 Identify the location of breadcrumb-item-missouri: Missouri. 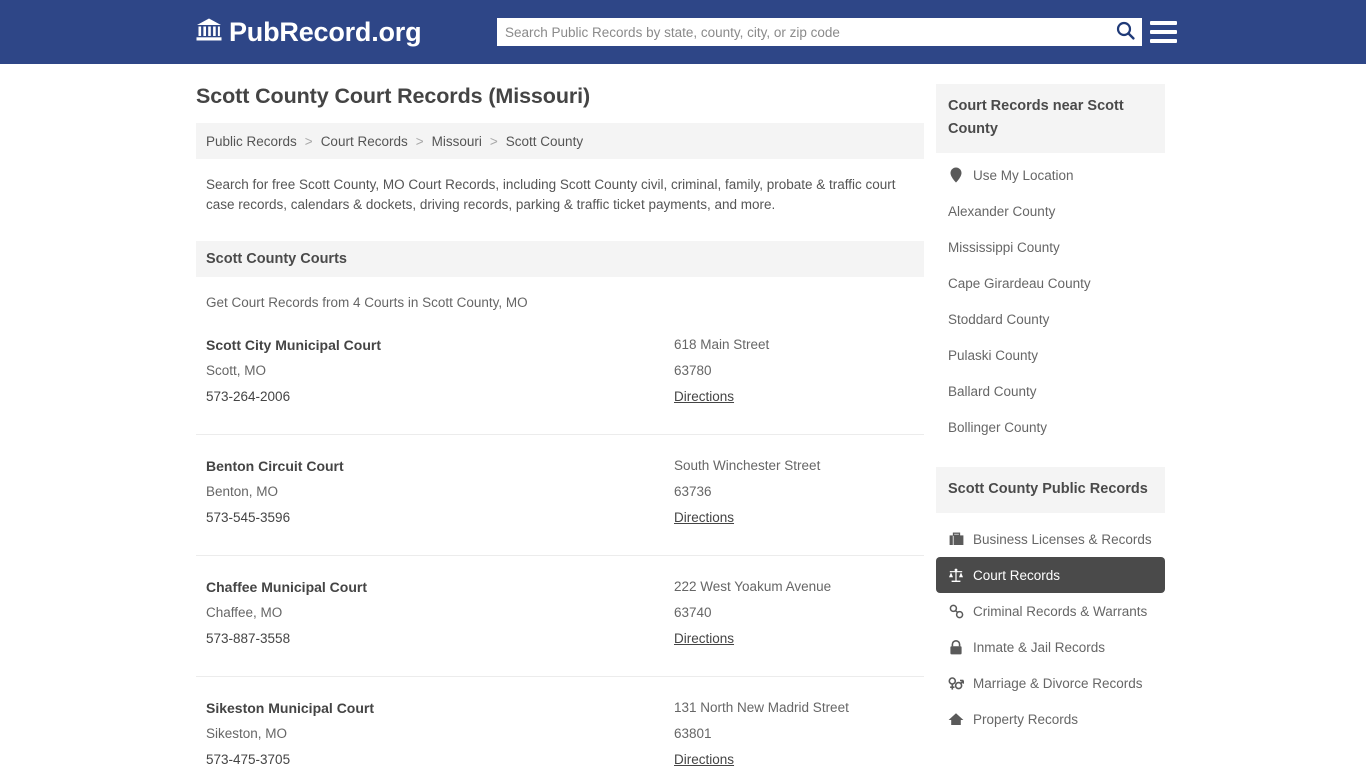
(457, 141).